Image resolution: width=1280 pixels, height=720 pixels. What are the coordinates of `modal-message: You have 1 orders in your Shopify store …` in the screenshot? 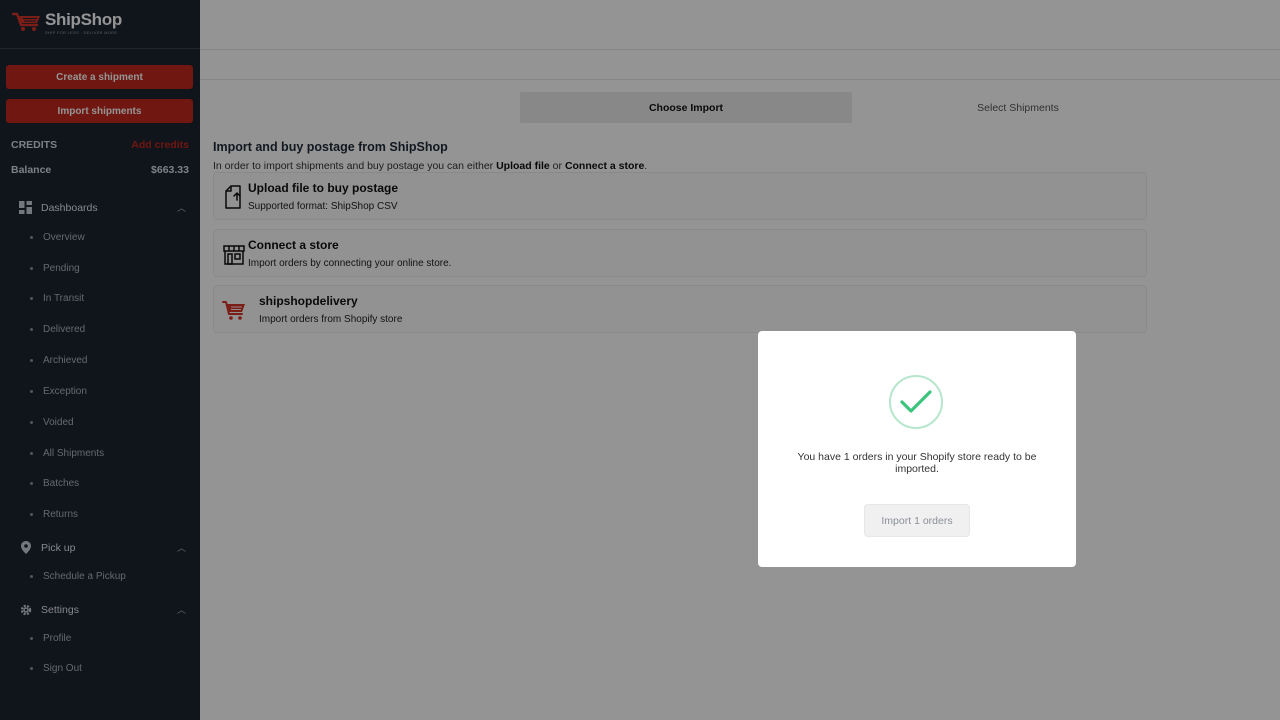 It's located at (917, 463).